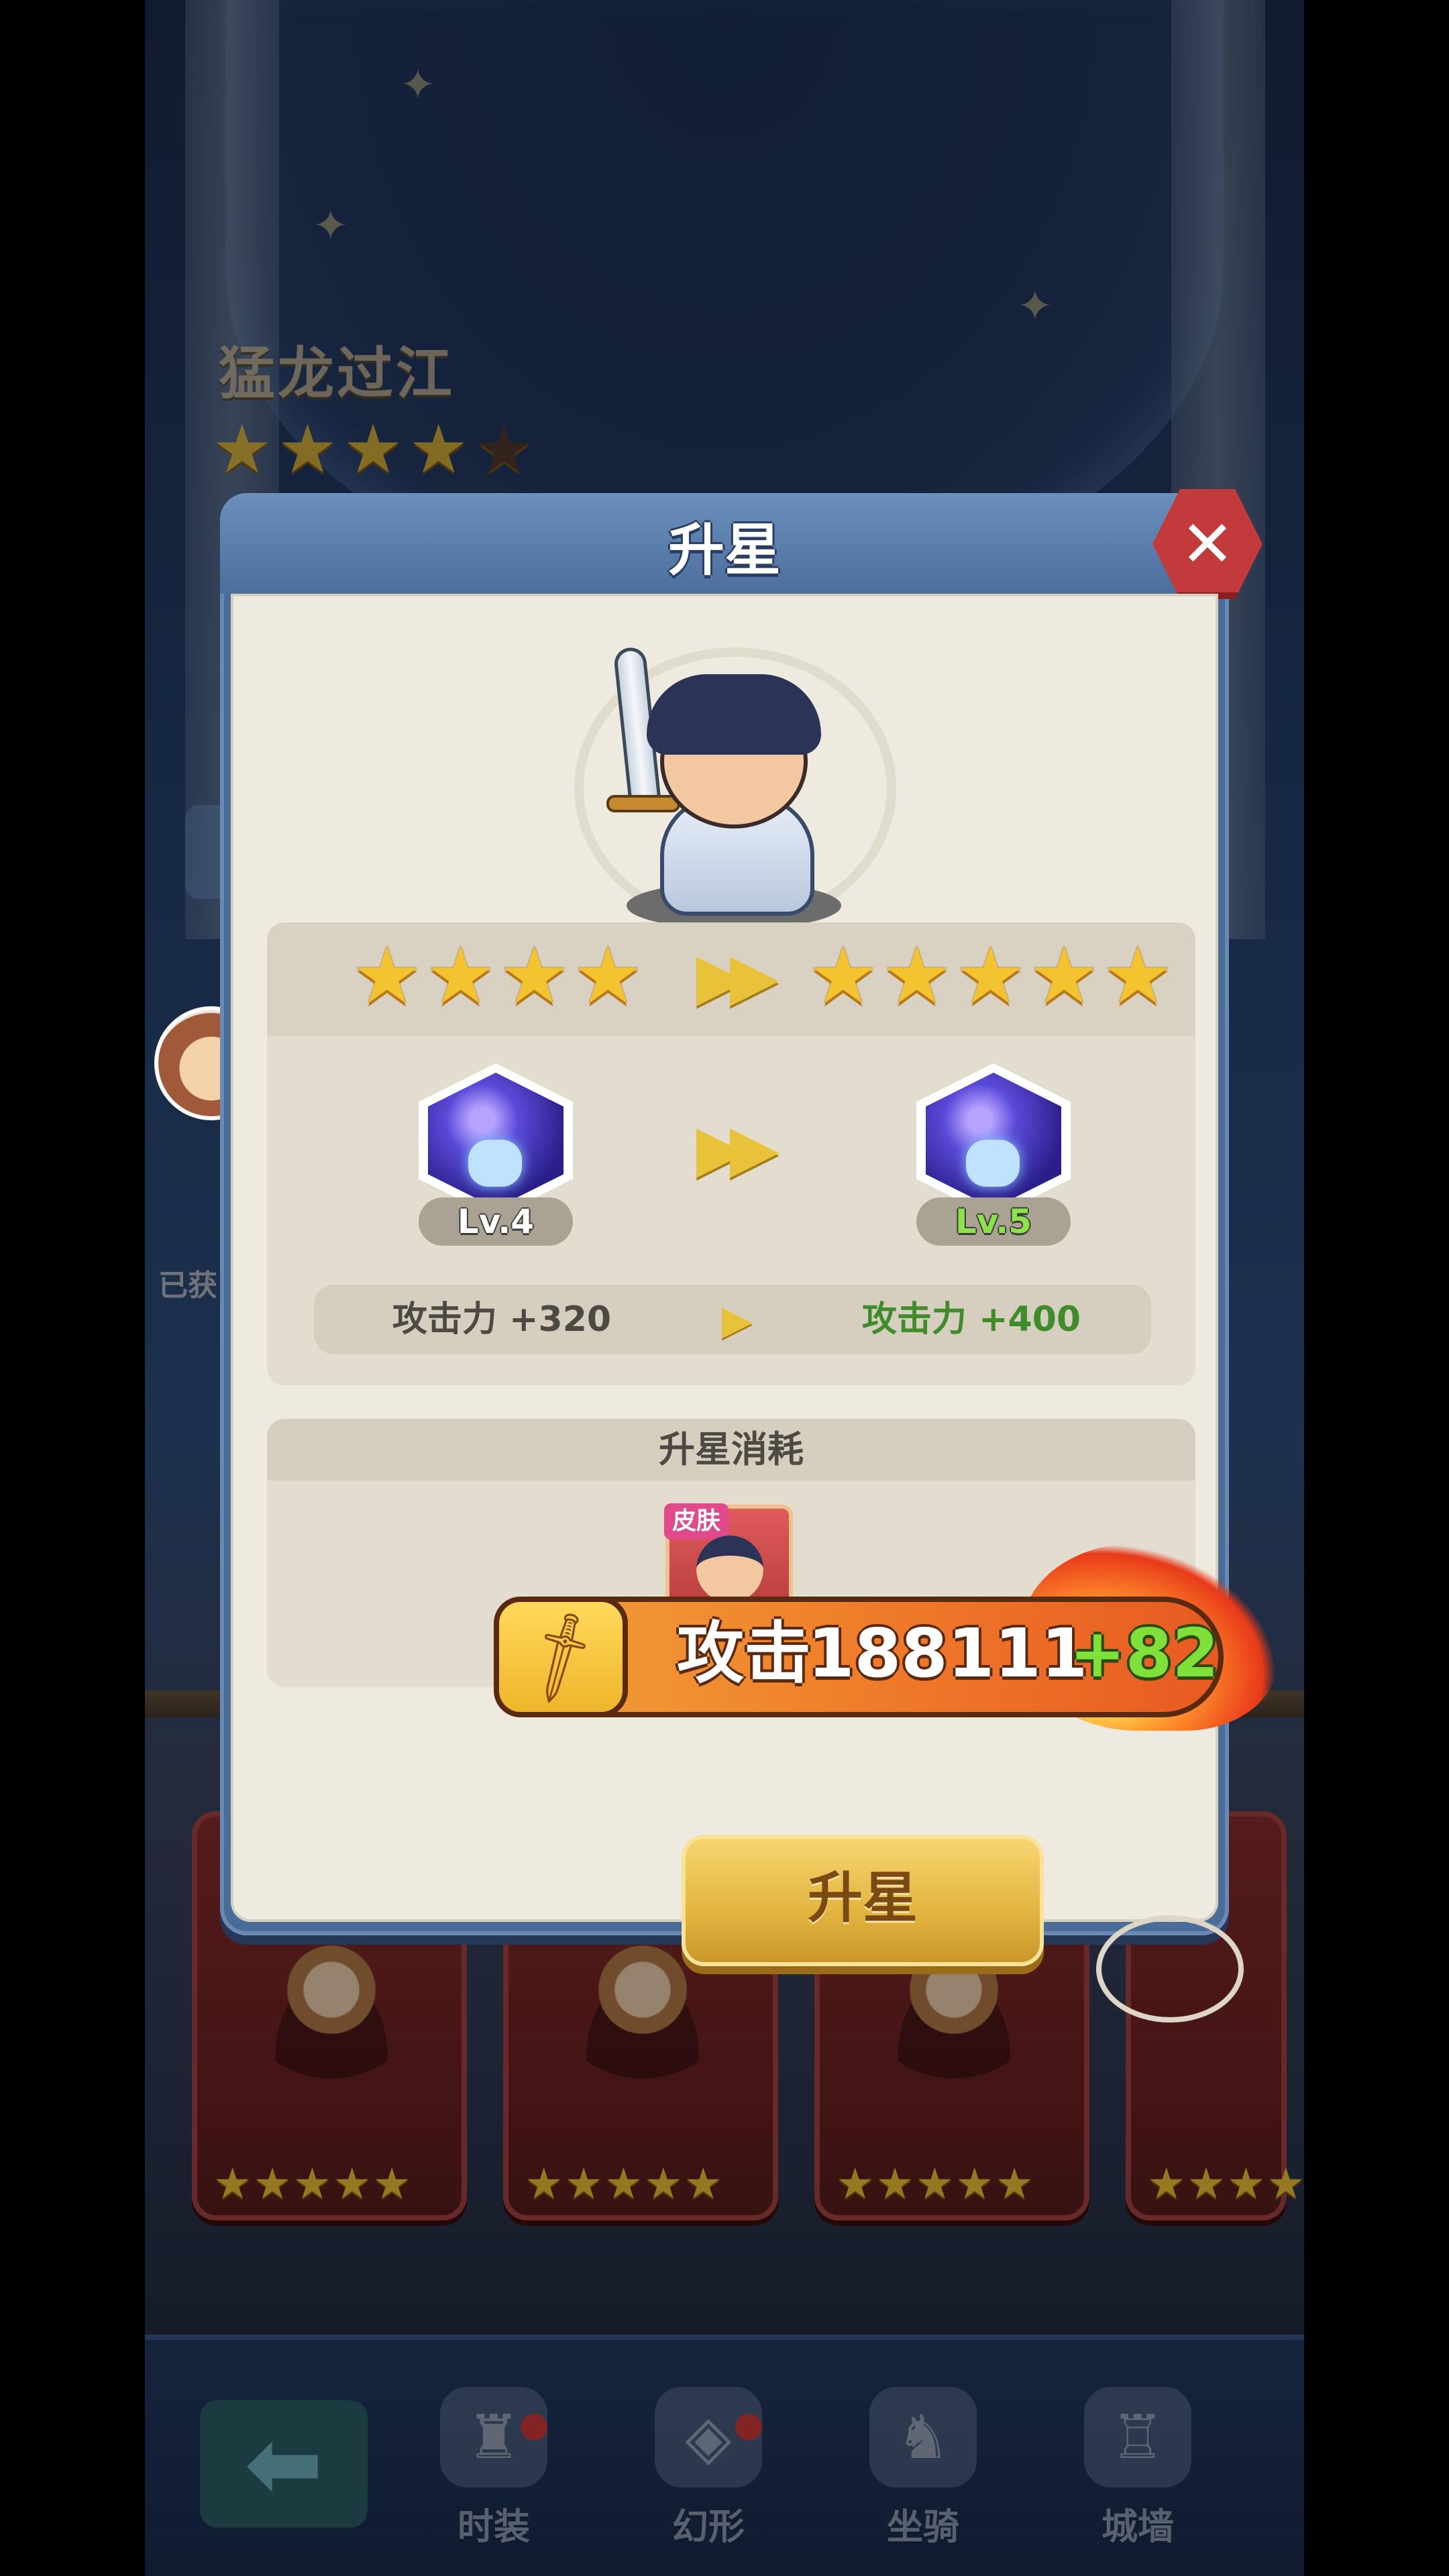 This screenshot has height=2576, width=1449. I want to click on sword-icon: 🗡, so click(560, 1656).